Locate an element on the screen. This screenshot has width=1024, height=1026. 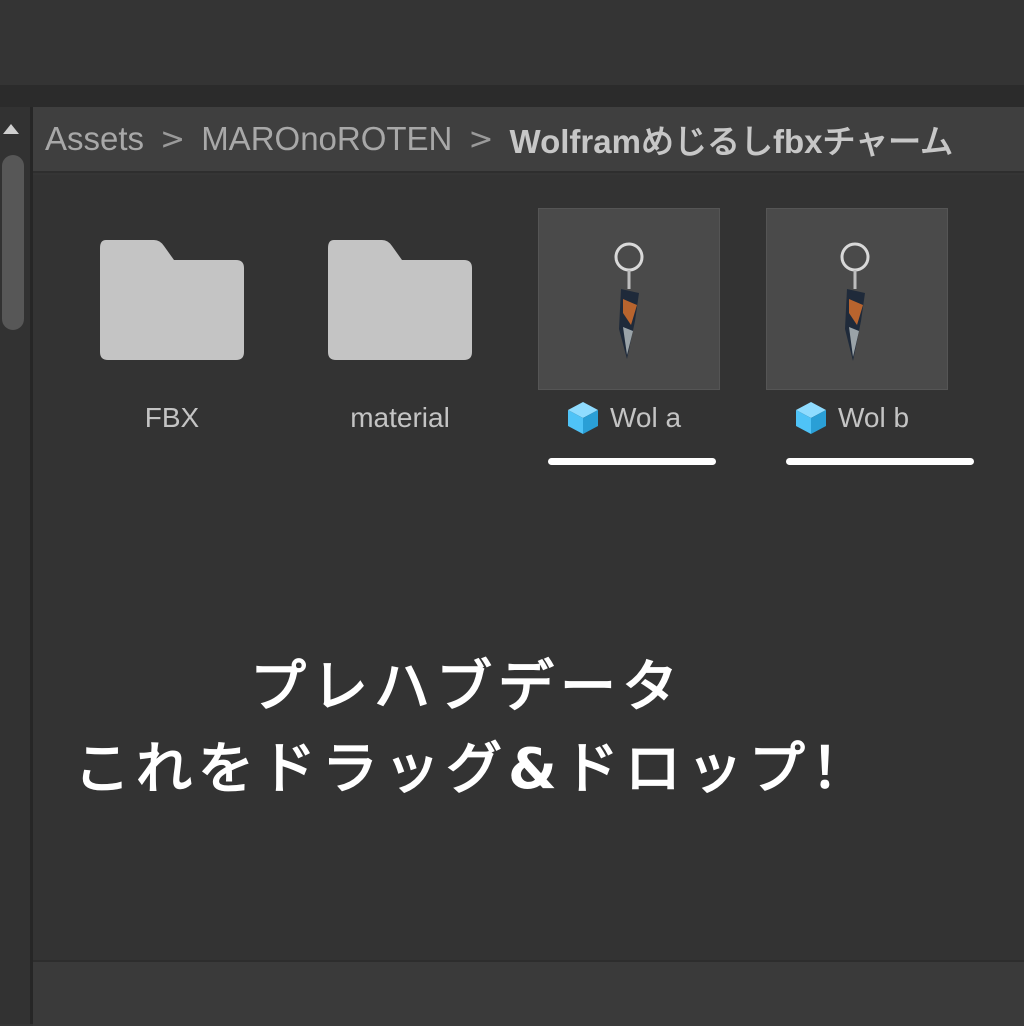
prefab-thumbnail-wol-a is located at coordinates (629, 299).